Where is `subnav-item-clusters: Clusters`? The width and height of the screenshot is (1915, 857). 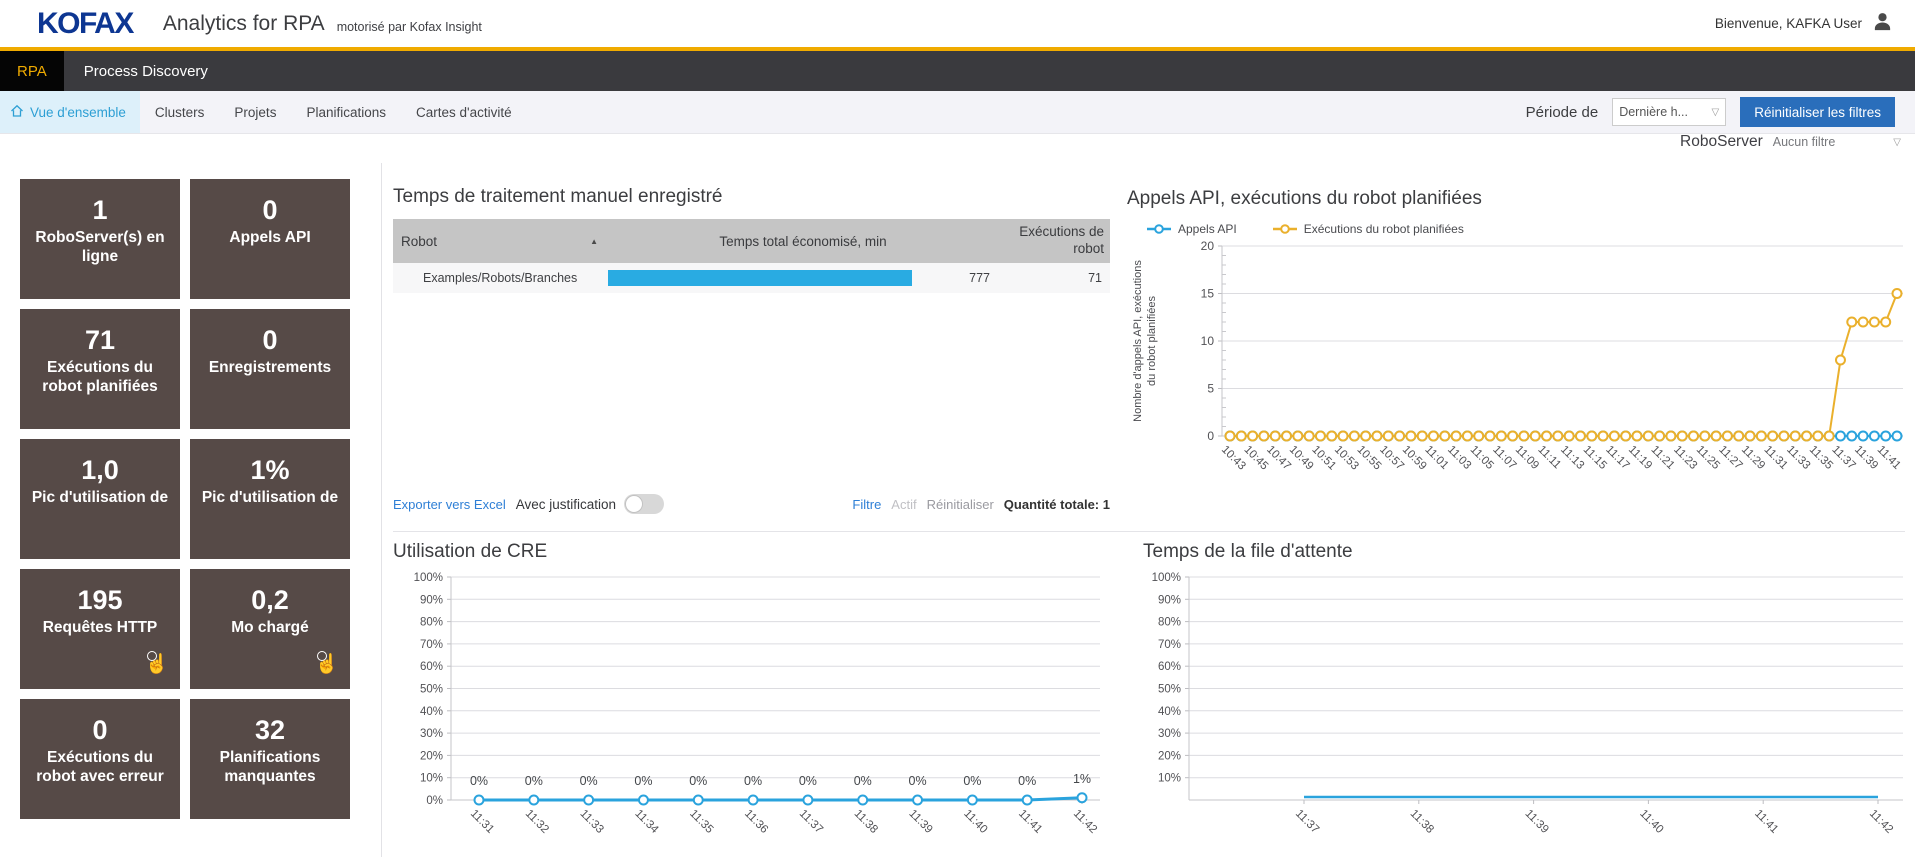
subnav-item-clusters: Clusters is located at coordinates (180, 112).